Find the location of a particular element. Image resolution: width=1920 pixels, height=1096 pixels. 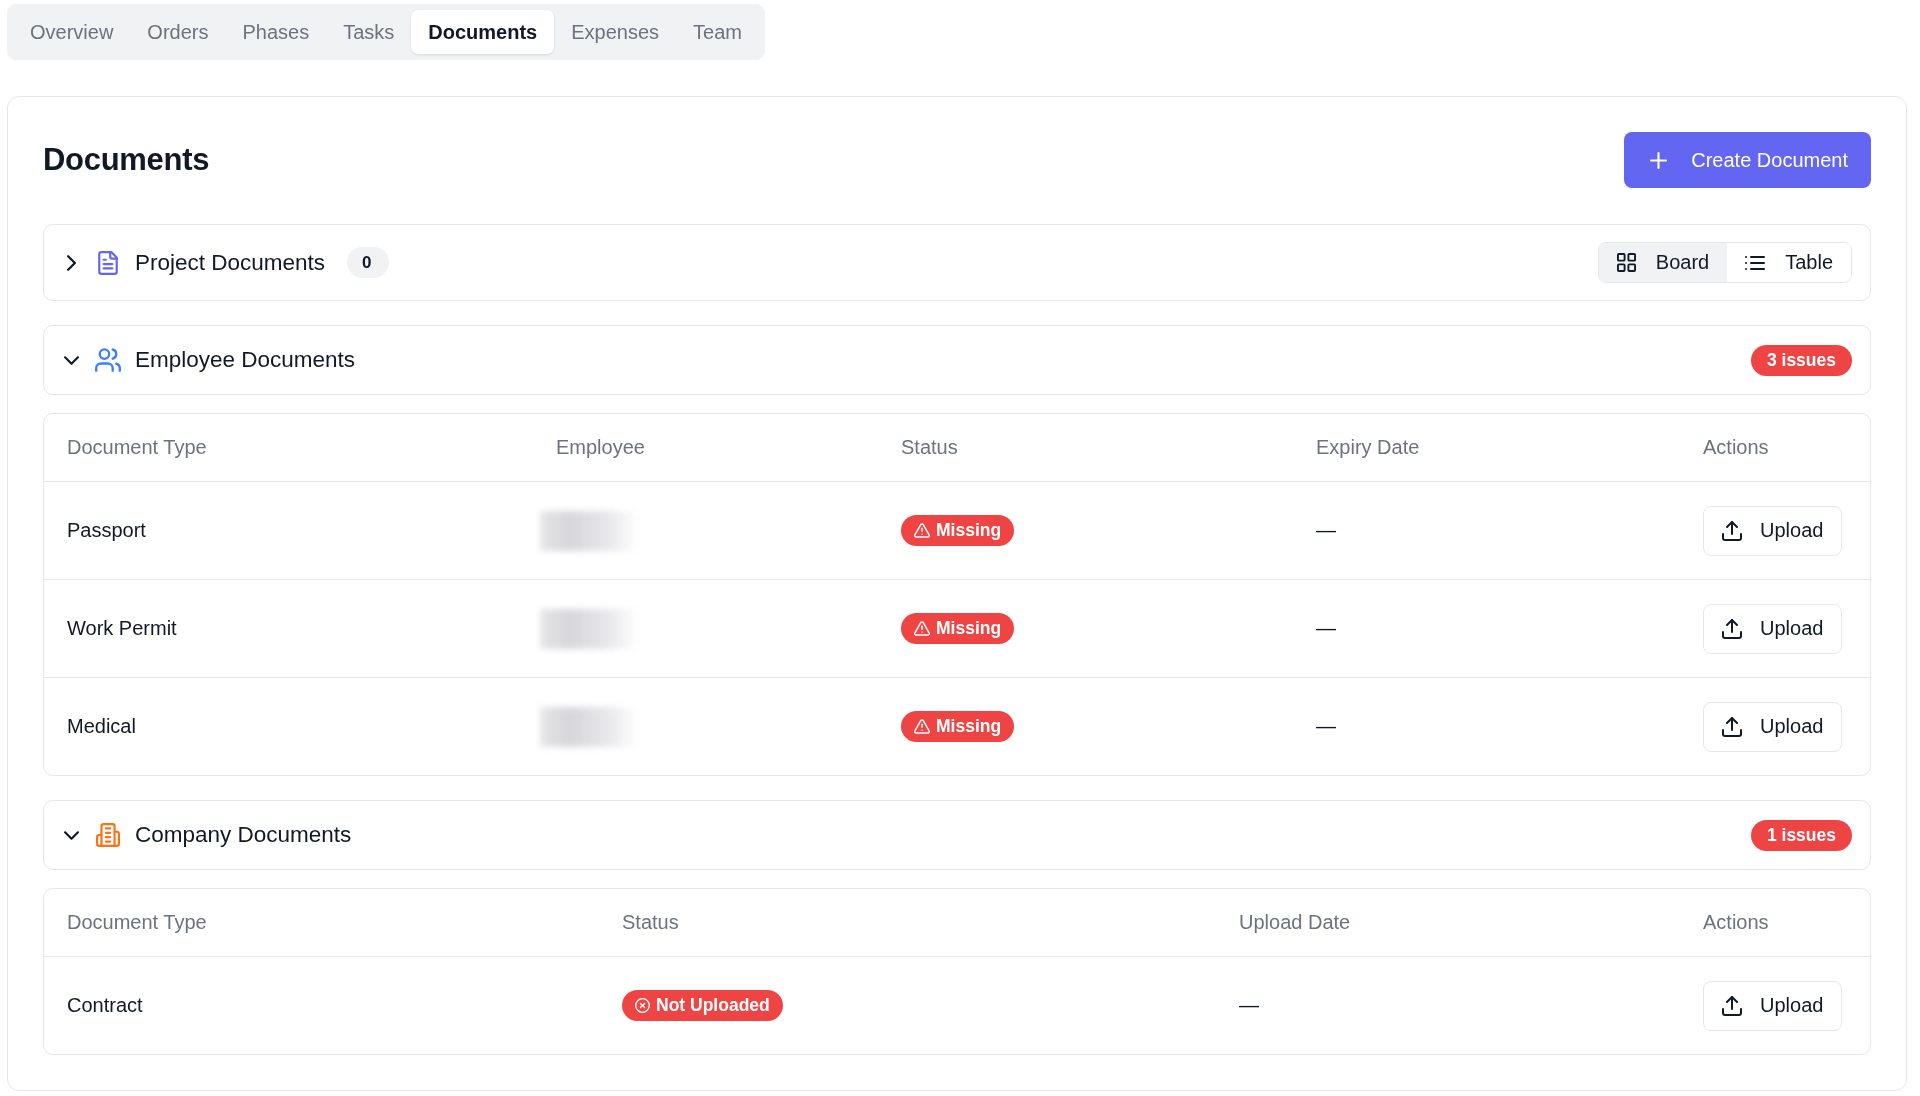

tab: Phases is located at coordinates (276, 32).